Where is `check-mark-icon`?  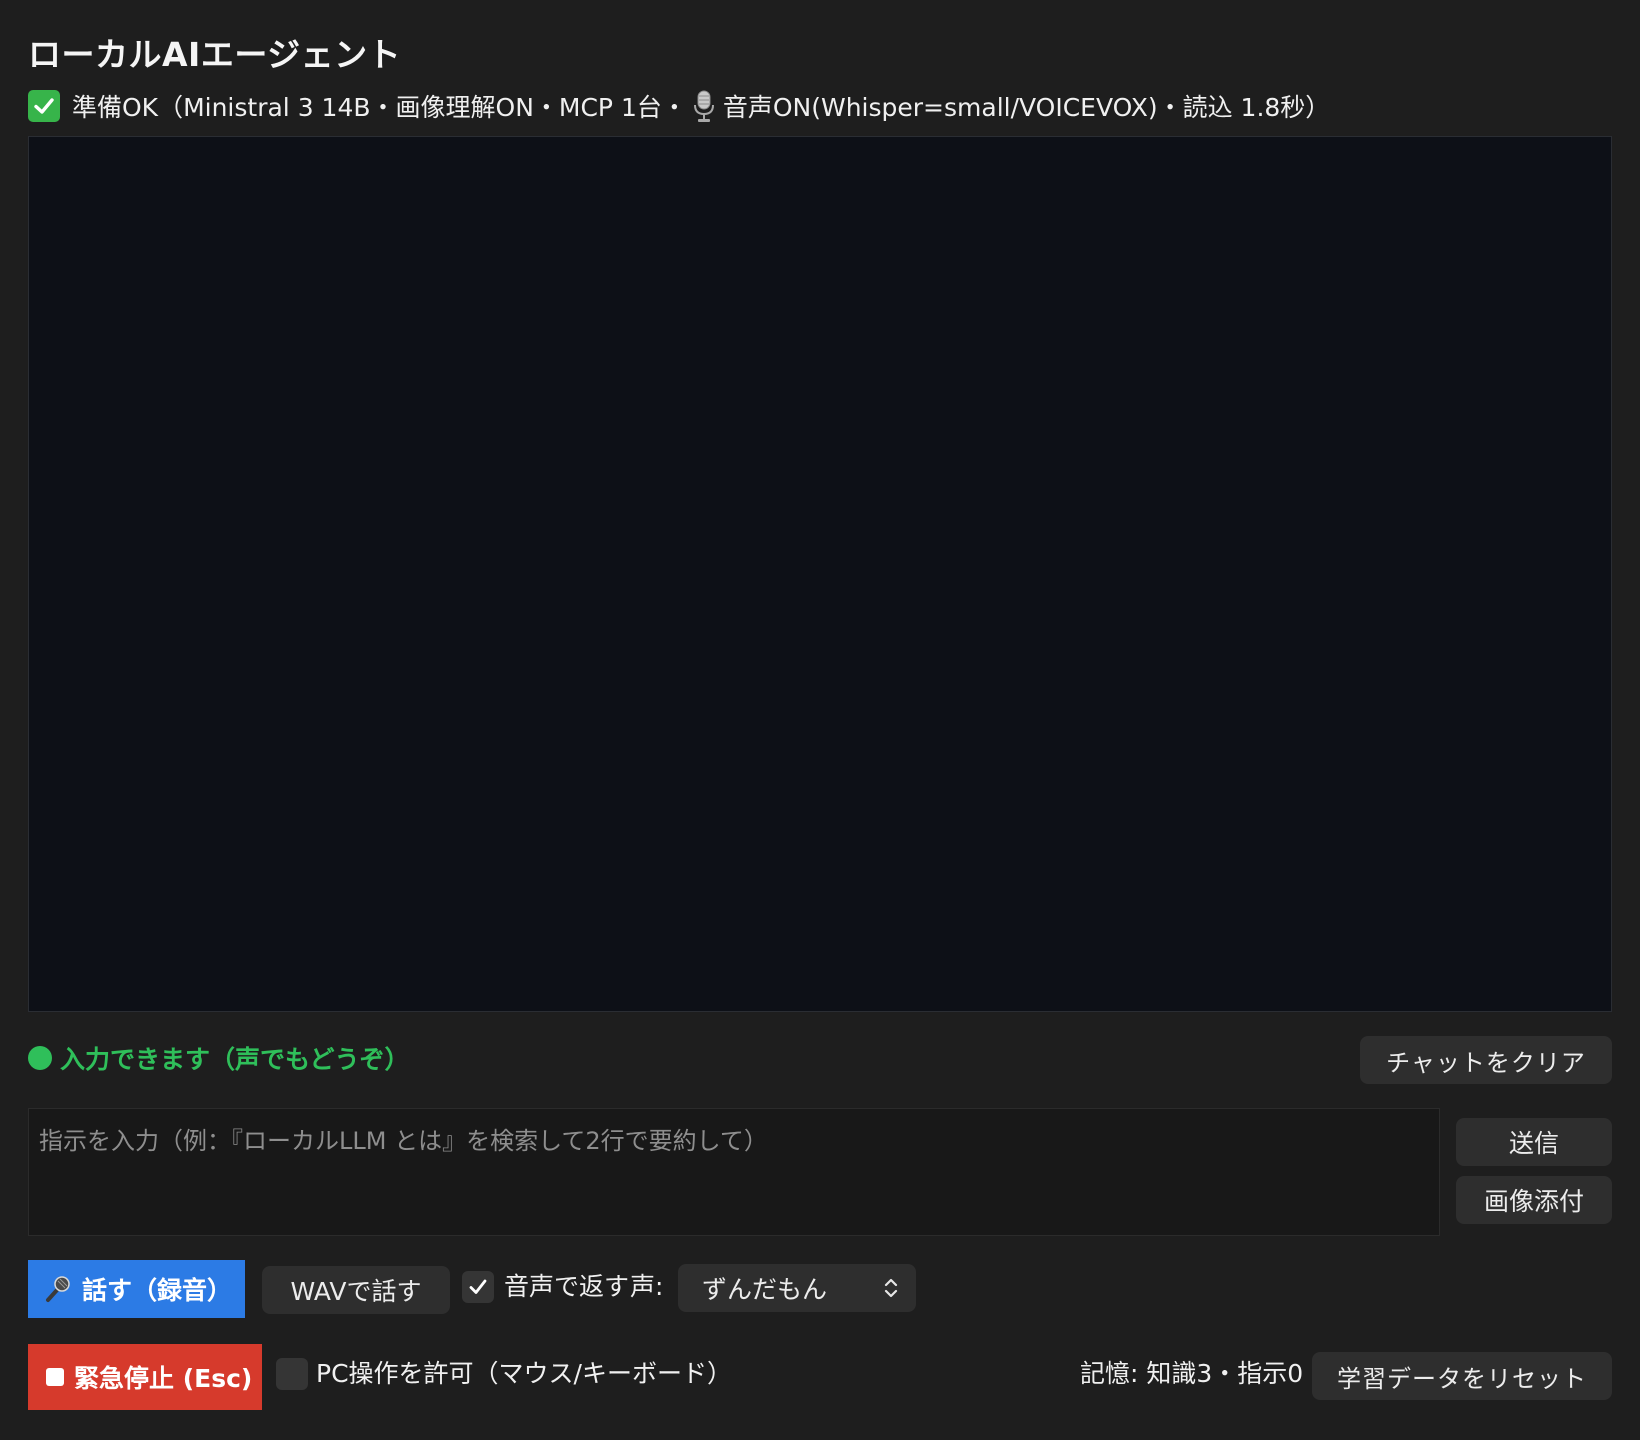
check-mark-icon is located at coordinates (44, 106).